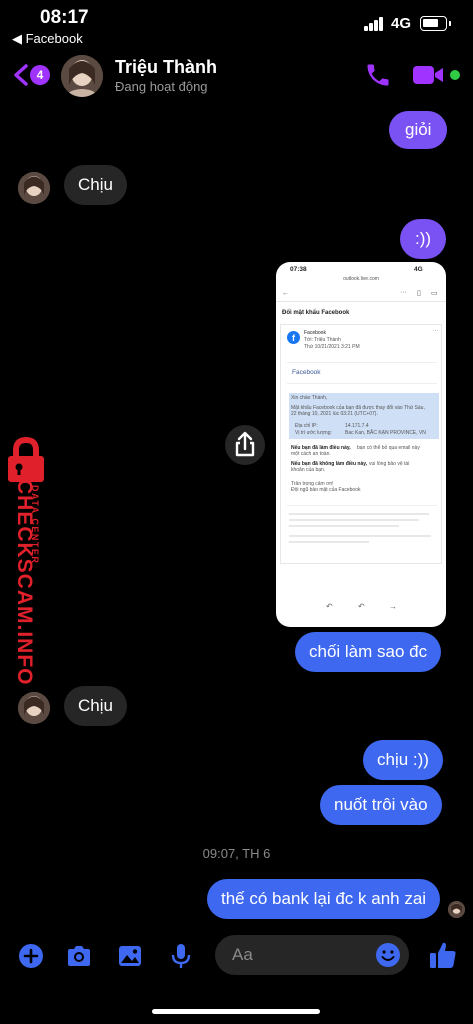 The width and height of the screenshot is (473, 1024). I want to click on share-button, so click(245, 445).